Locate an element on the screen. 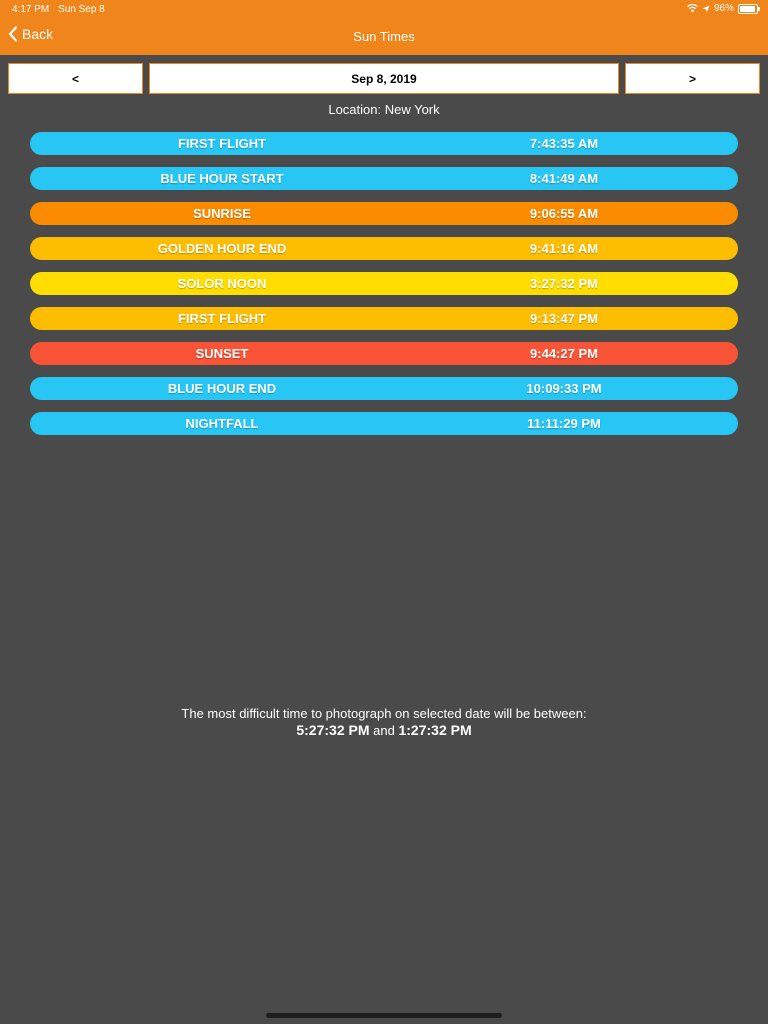 This screenshot has width=768, height=1024. time-row-blue-hour-start: BLUE HOUR START 8:41:49 AM is located at coordinates (384, 178).